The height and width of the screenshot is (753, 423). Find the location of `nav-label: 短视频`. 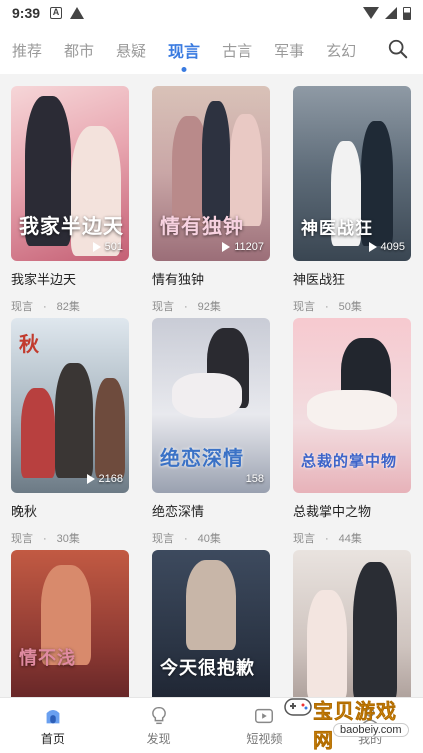

nav-label: 短视频 is located at coordinates (264, 738).